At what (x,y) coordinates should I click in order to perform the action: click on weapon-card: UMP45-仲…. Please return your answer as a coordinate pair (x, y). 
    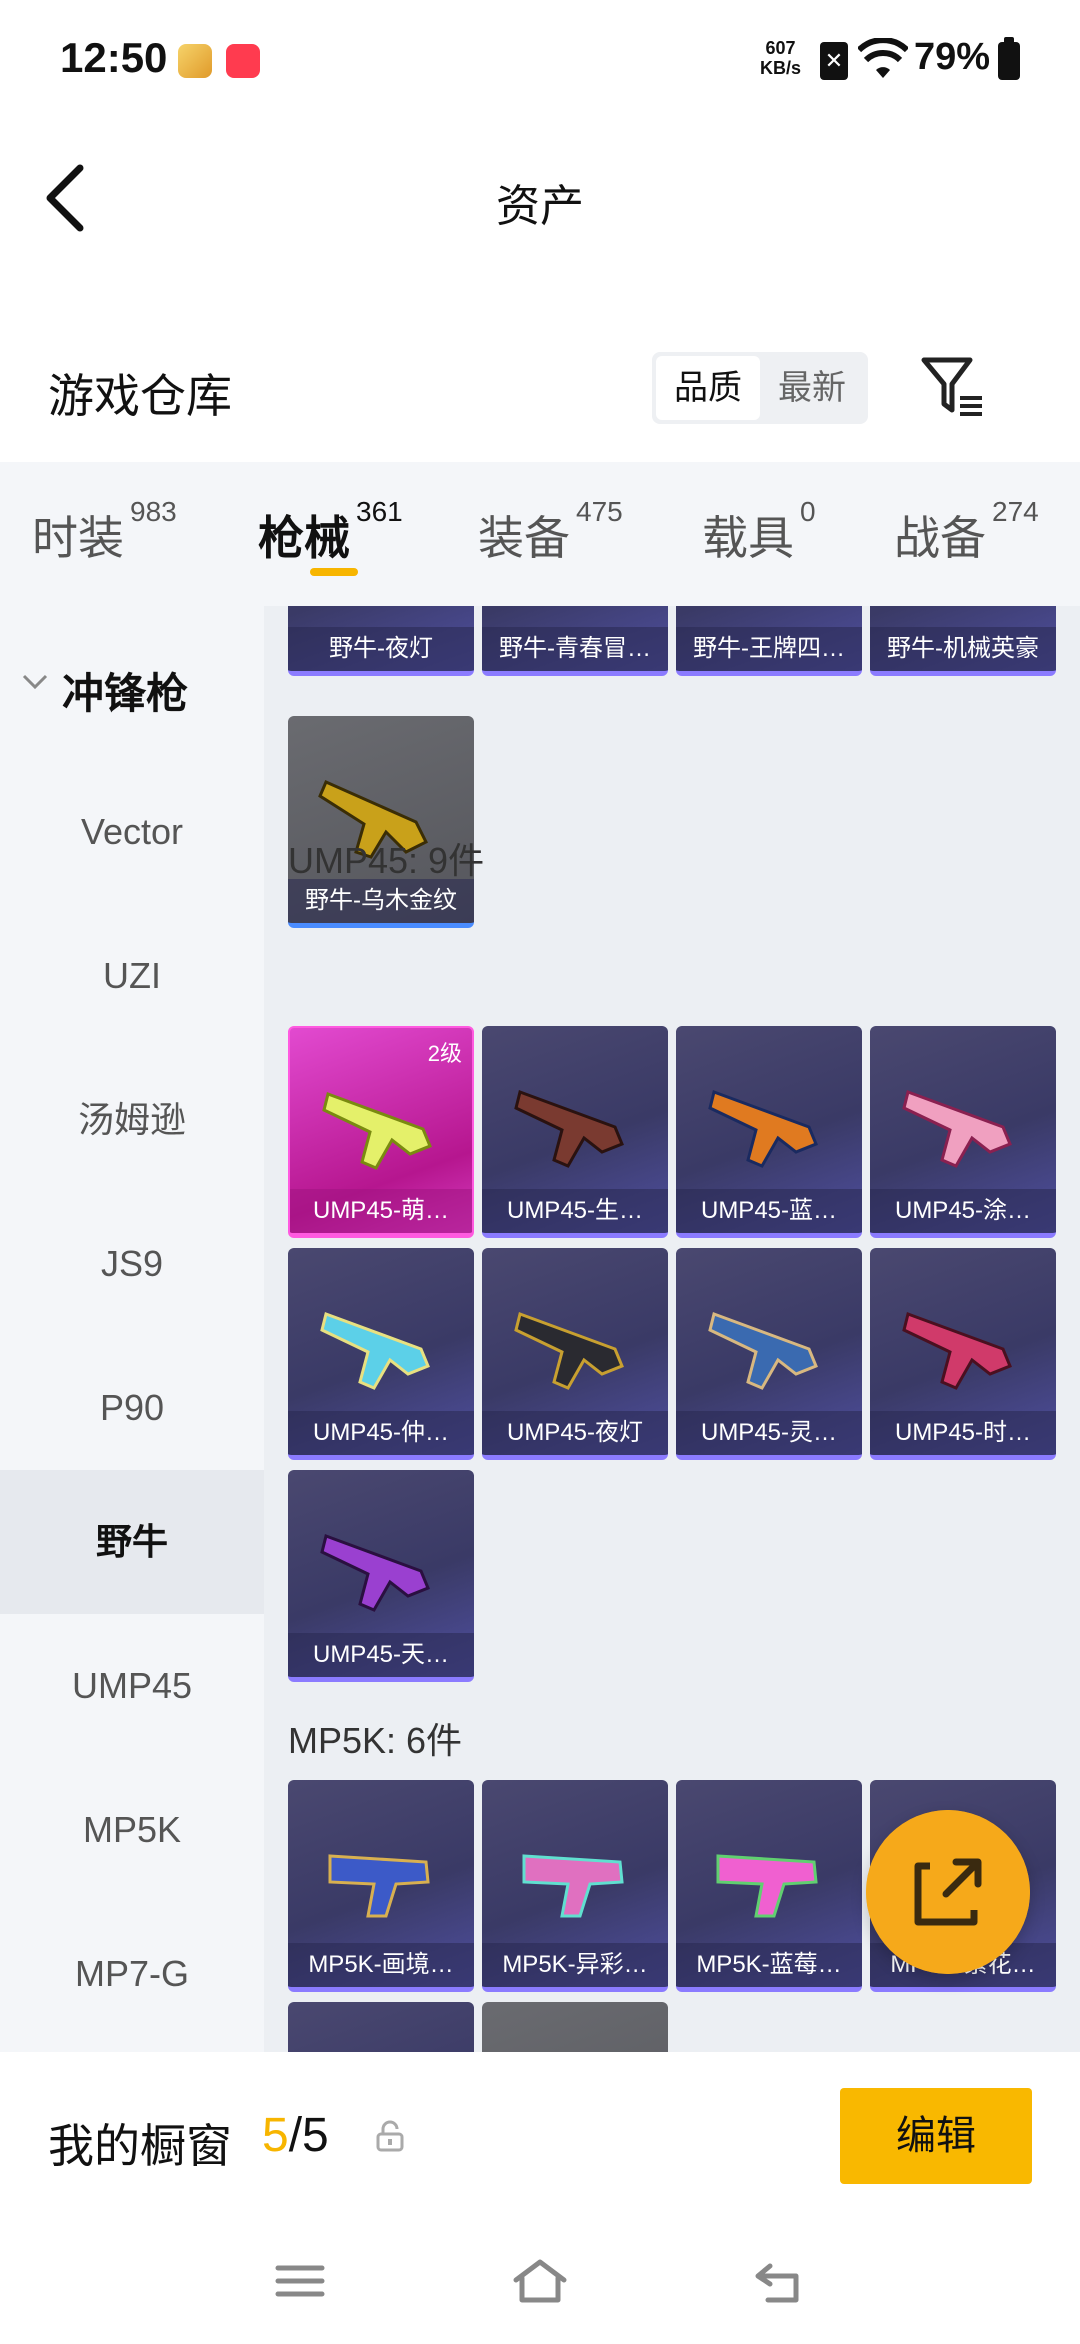
    Looking at the image, I should click on (381, 1354).